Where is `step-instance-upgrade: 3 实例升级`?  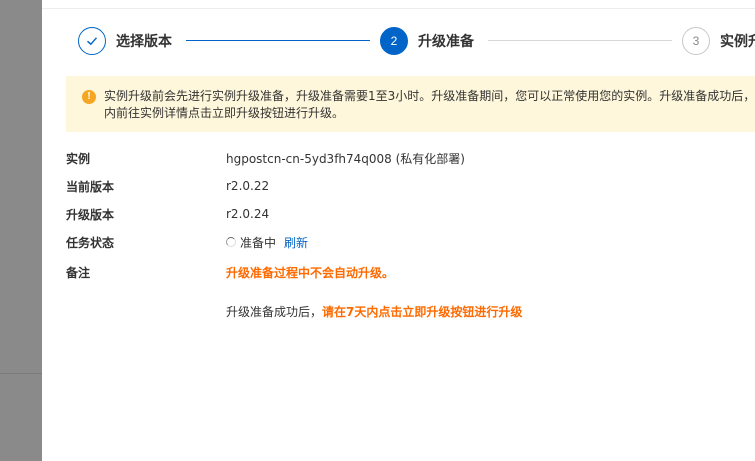 step-instance-upgrade: 3 实例升级 is located at coordinates (718, 41).